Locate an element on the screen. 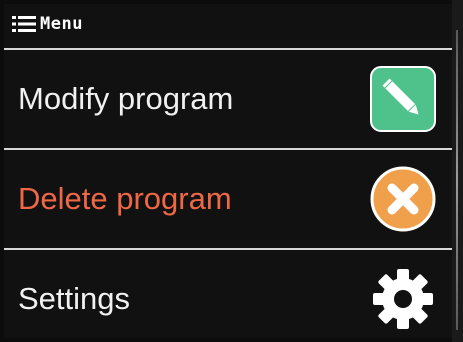 This screenshot has height=342, width=463. menu-header: Menu is located at coordinates (228, 24).